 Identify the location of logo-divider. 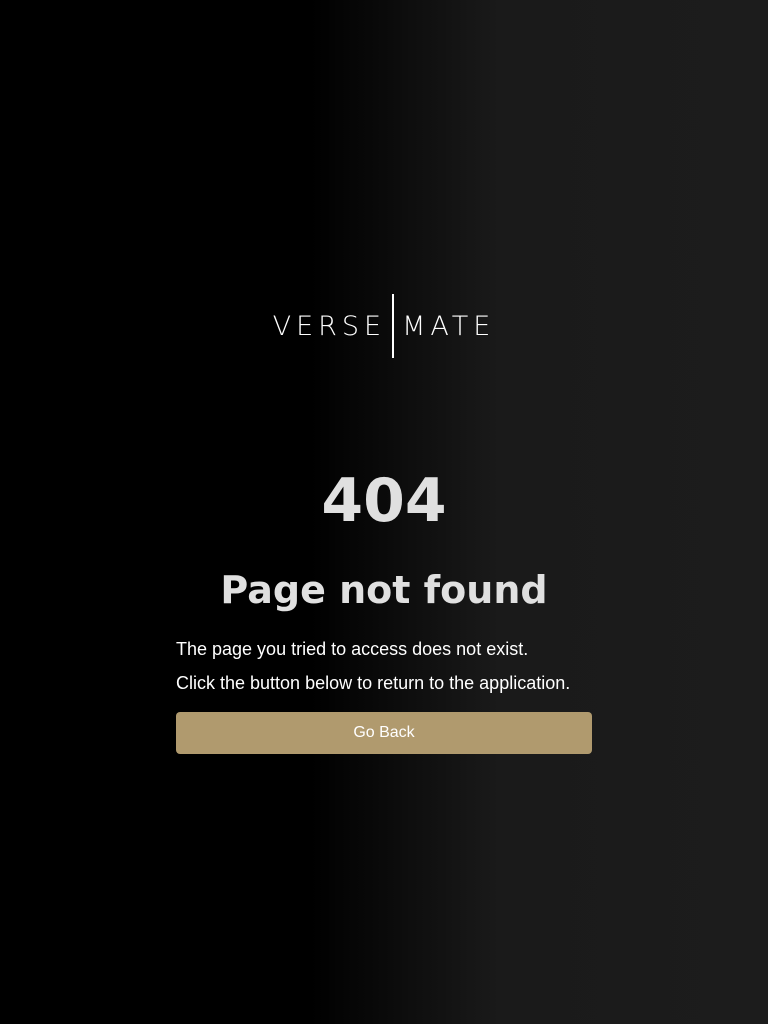
(393, 326).